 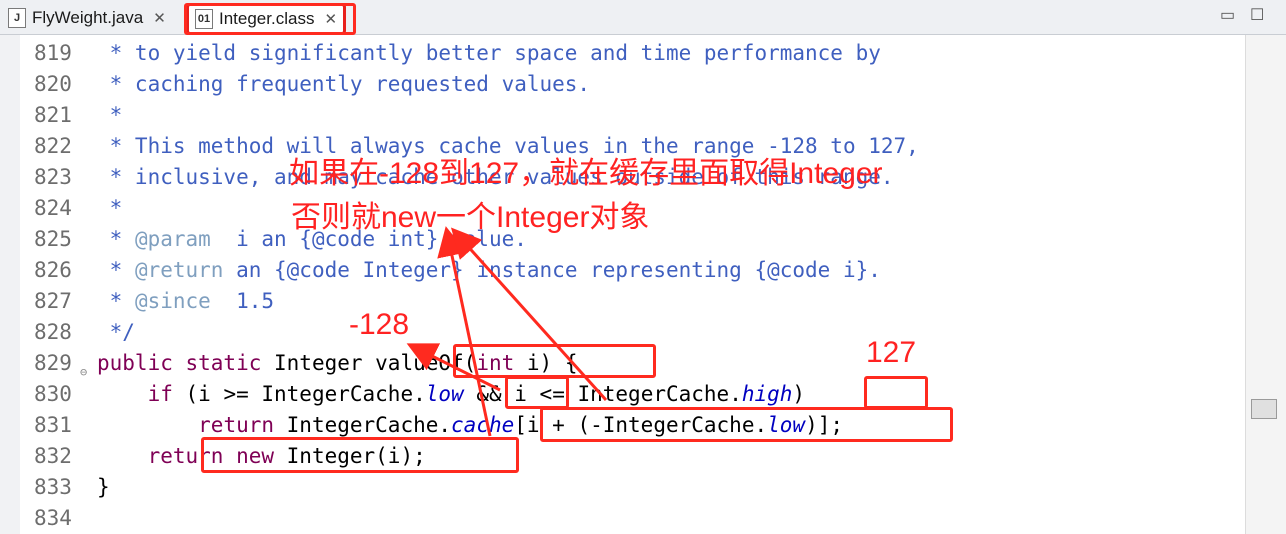 I want to click on annotation-high-value: 127, so click(x=891, y=352).